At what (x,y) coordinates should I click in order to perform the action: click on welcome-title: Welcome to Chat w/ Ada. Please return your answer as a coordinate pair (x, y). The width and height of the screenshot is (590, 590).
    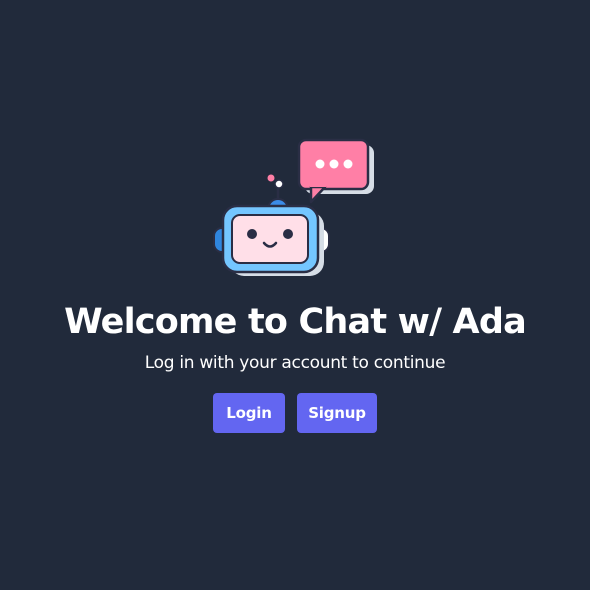
    Looking at the image, I should click on (295, 322).